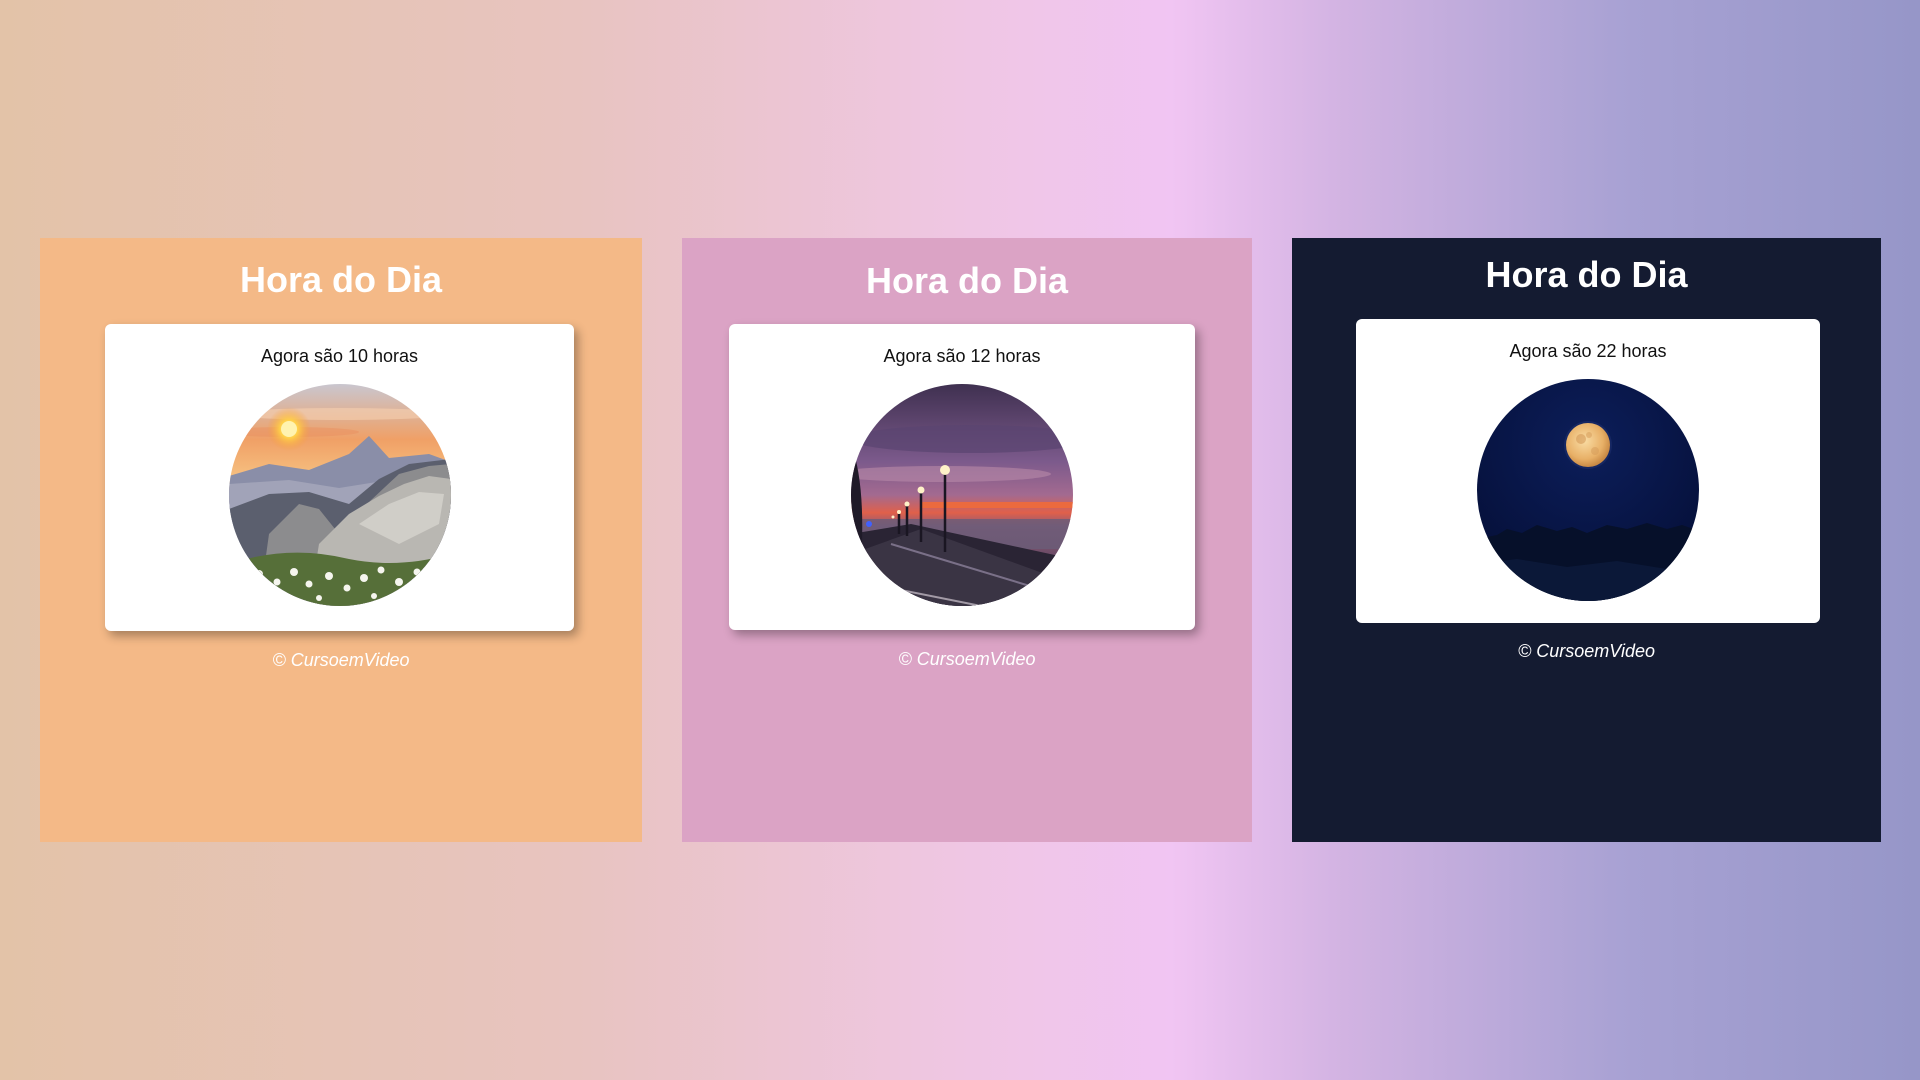  What do you see at coordinates (339, 495) in the screenshot?
I see `morning-photo` at bounding box center [339, 495].